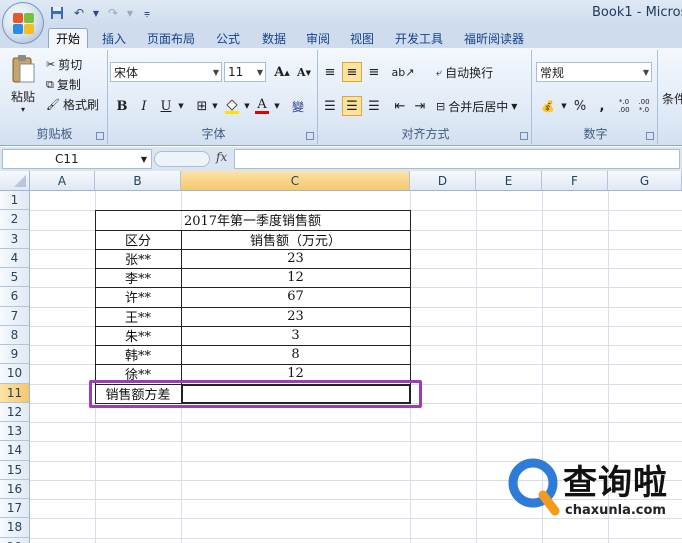 This screenshot has width=682, height=543. What do you see at coordinates (144, 106) in the screenshot?
I see `italic-button: I` at bounding box center [144, 106].